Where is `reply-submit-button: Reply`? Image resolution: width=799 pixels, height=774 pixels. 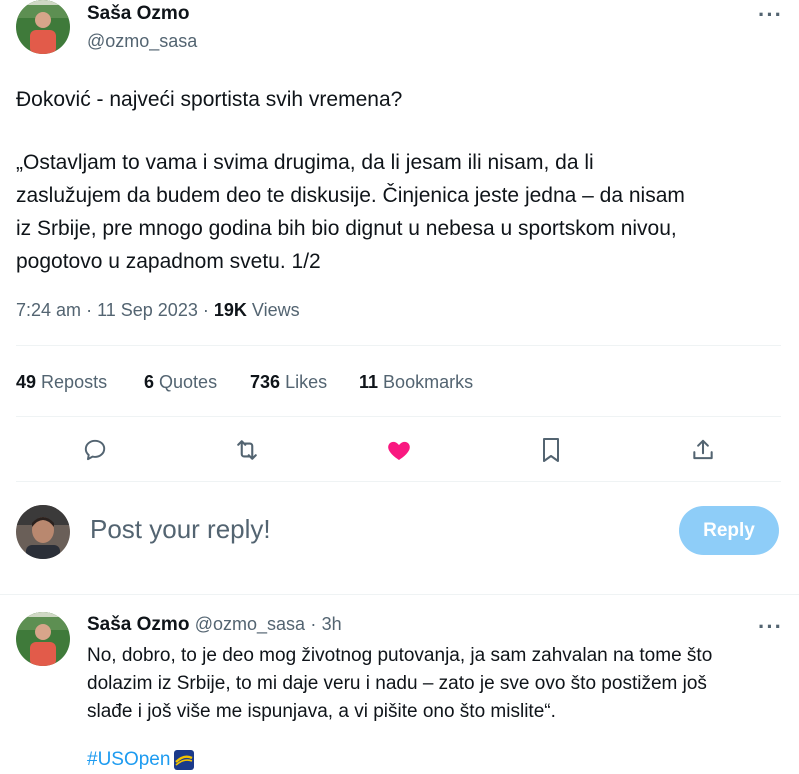
reply-submit-button: Reply is located at coordinates (729, 530).